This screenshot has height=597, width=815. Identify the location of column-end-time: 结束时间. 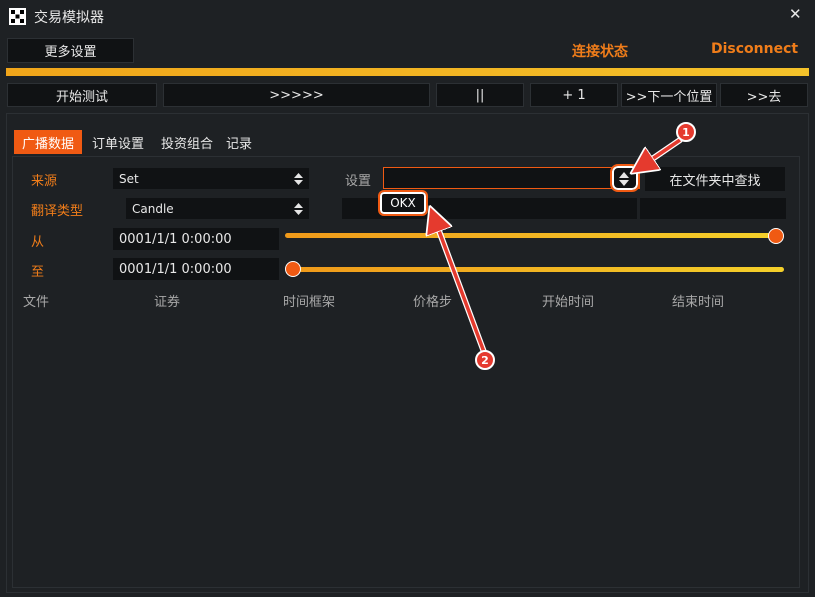
(698, 300).